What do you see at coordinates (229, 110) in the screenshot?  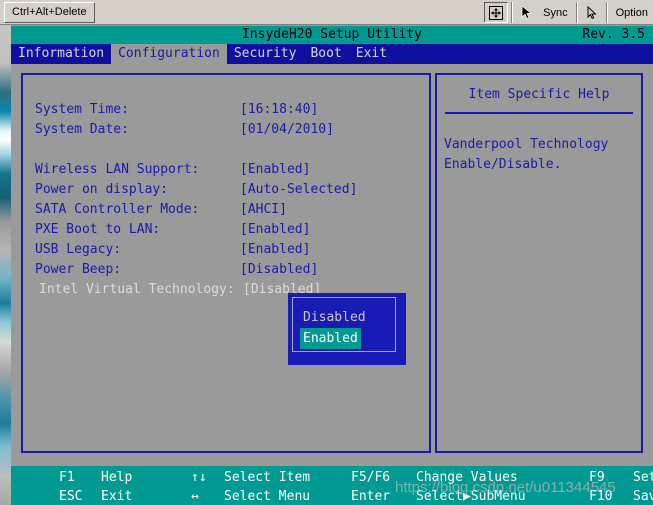 I see `setting-row-system-time: System Time: [16:18:40]` at bounding box center [229, 110].